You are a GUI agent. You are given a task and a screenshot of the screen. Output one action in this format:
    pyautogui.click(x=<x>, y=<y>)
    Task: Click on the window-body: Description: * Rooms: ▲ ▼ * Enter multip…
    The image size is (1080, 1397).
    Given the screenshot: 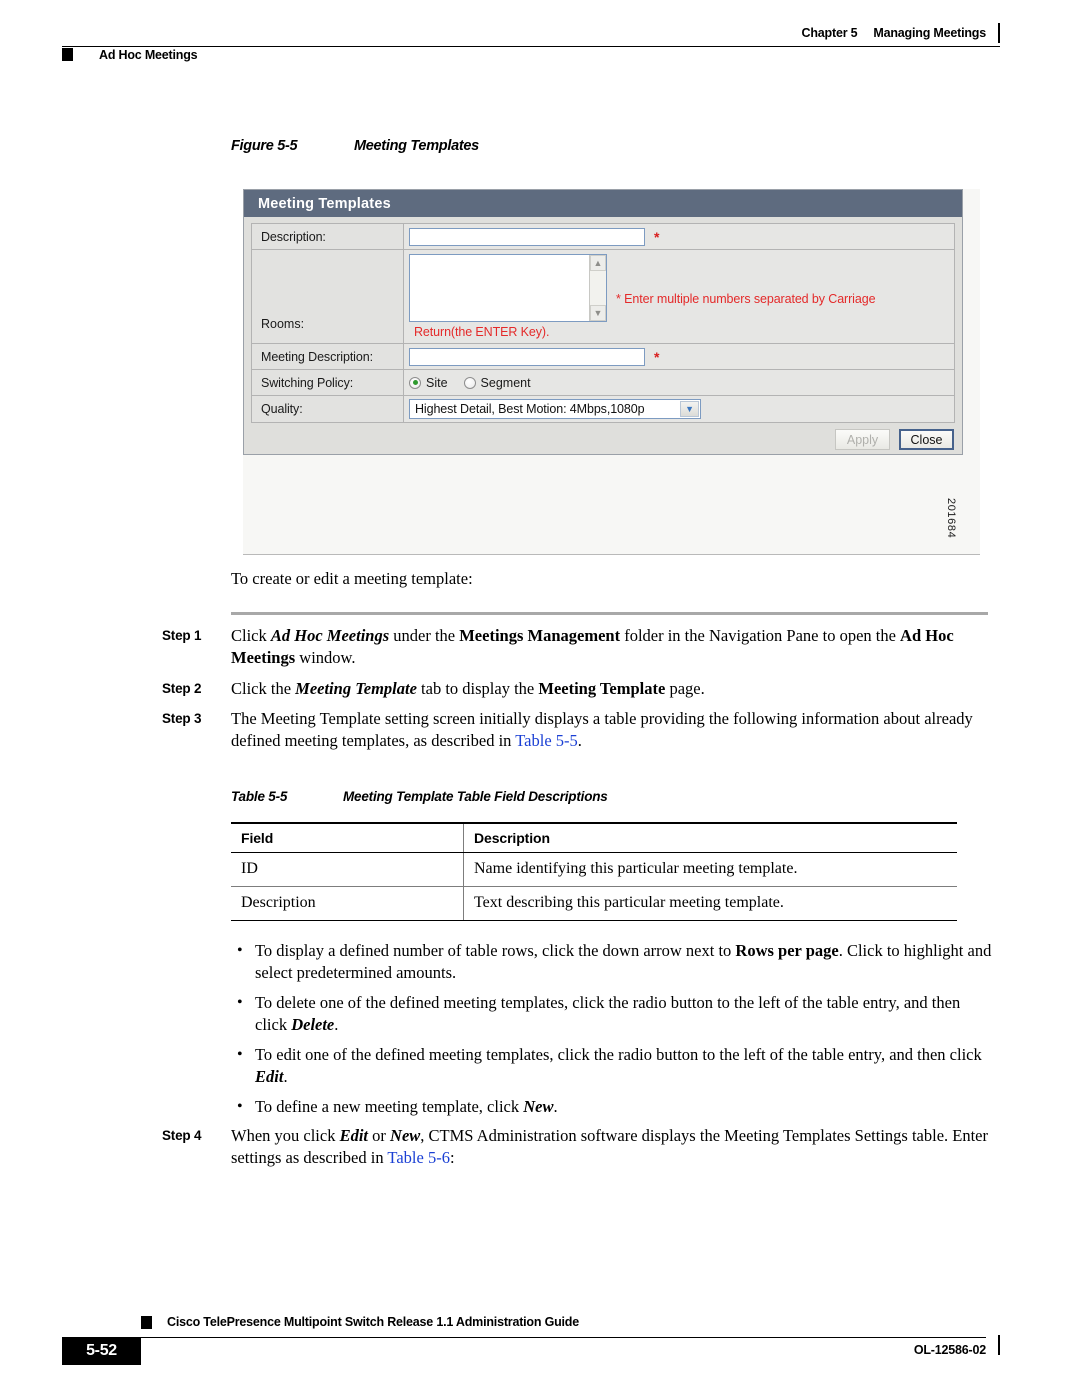 What is the action you would take?
    pyautogui.click(x=603, y=336)
    